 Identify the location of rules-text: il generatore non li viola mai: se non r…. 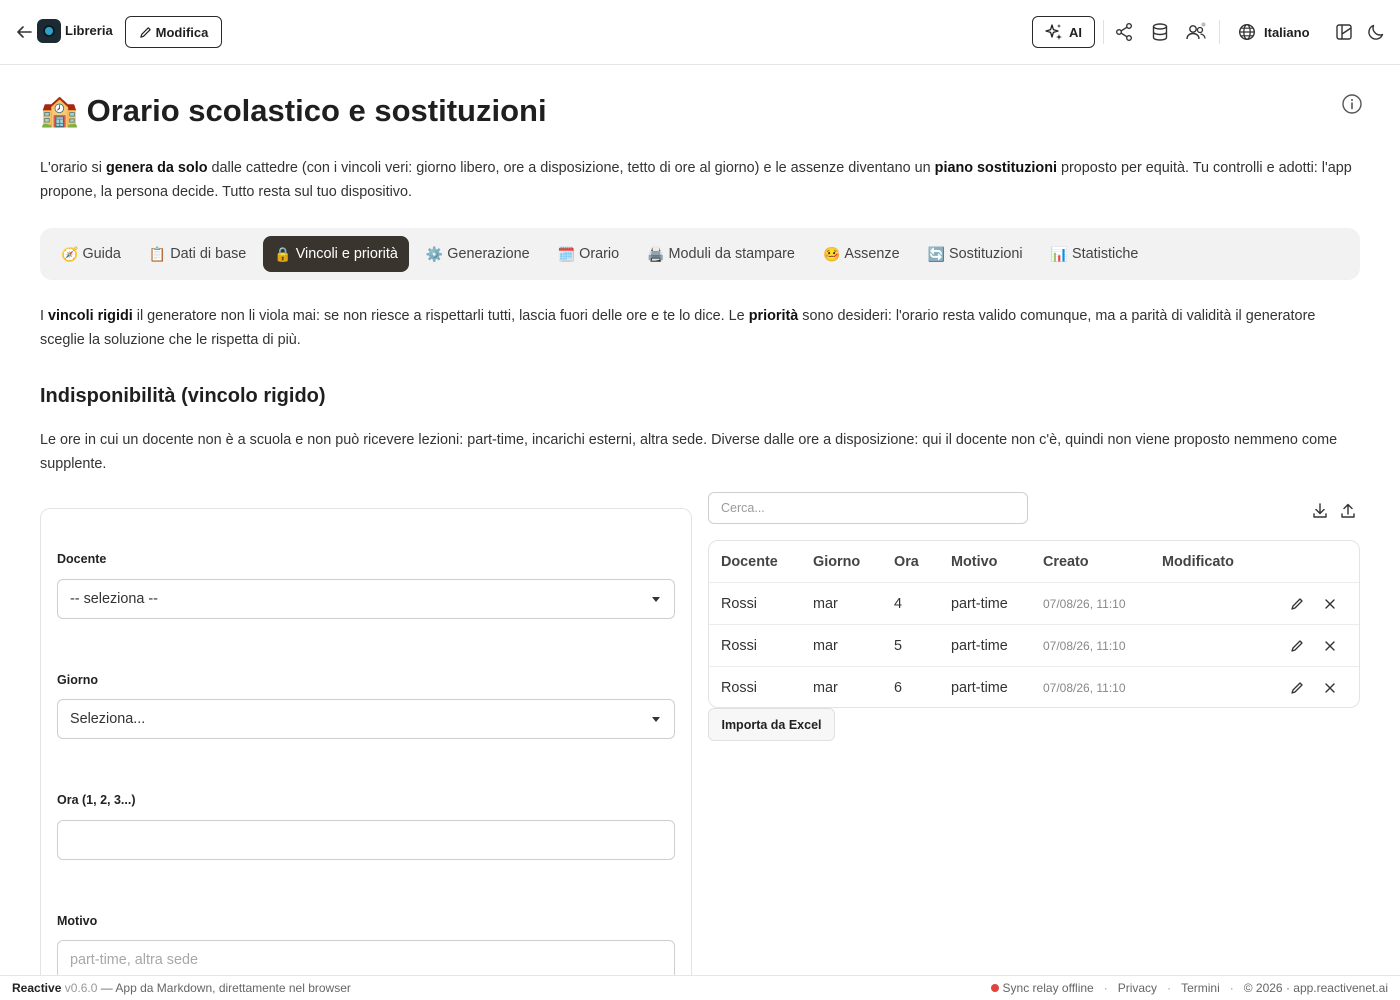
(440, 316).